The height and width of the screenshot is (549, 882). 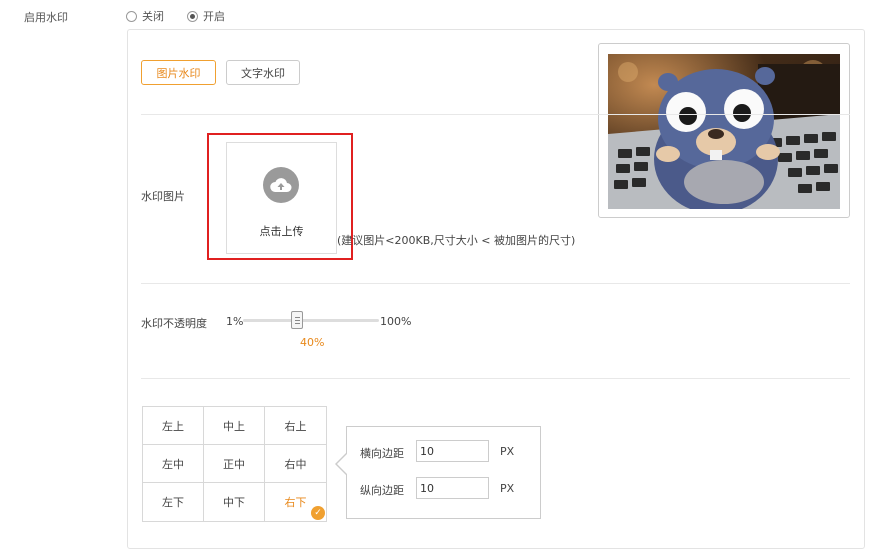 What do you see at coordinates (382, 490) in the screenshot?
I see `vertical-margin-label: 纵向边距` at bounding box center [382, 490].